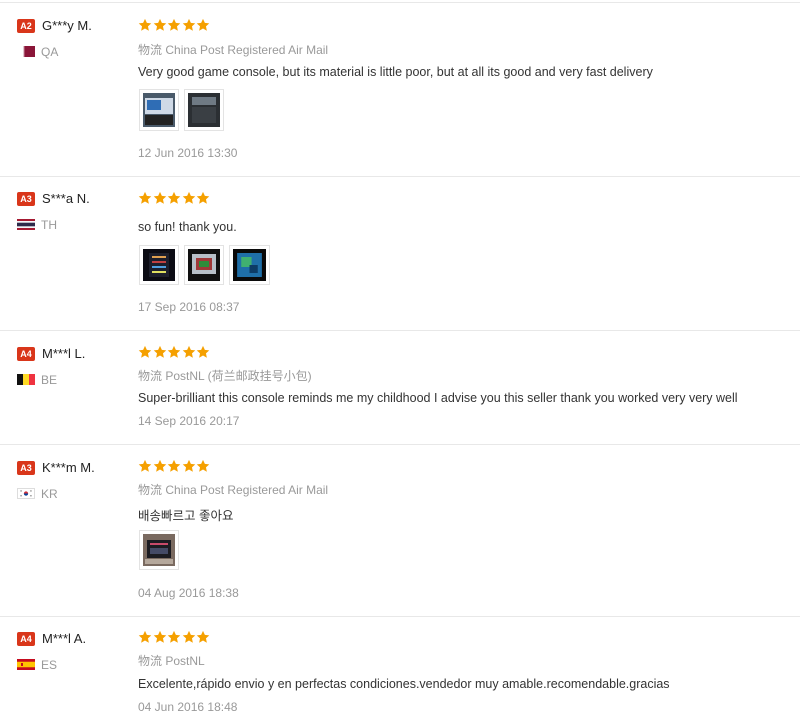 The image size is (800, 719). I want to click on buyer-country: KR, so click(49, 494).